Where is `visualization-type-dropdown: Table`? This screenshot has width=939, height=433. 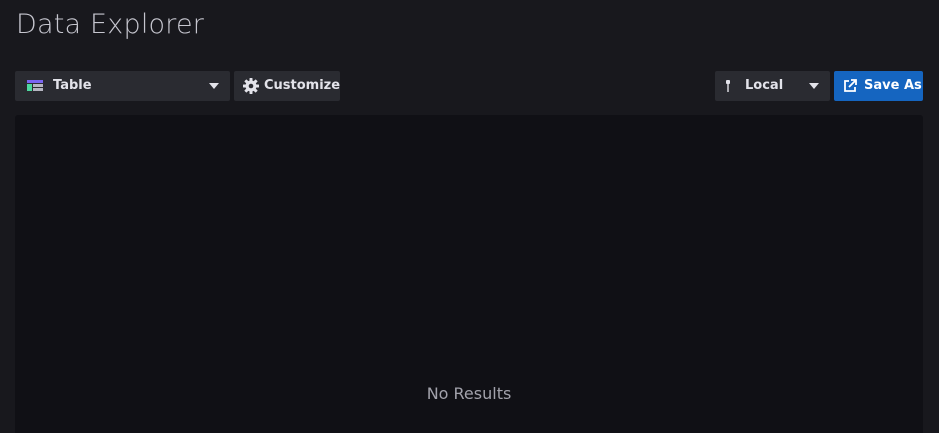
visualization-type-dropdown: Table is located at coordinates (122, 86).